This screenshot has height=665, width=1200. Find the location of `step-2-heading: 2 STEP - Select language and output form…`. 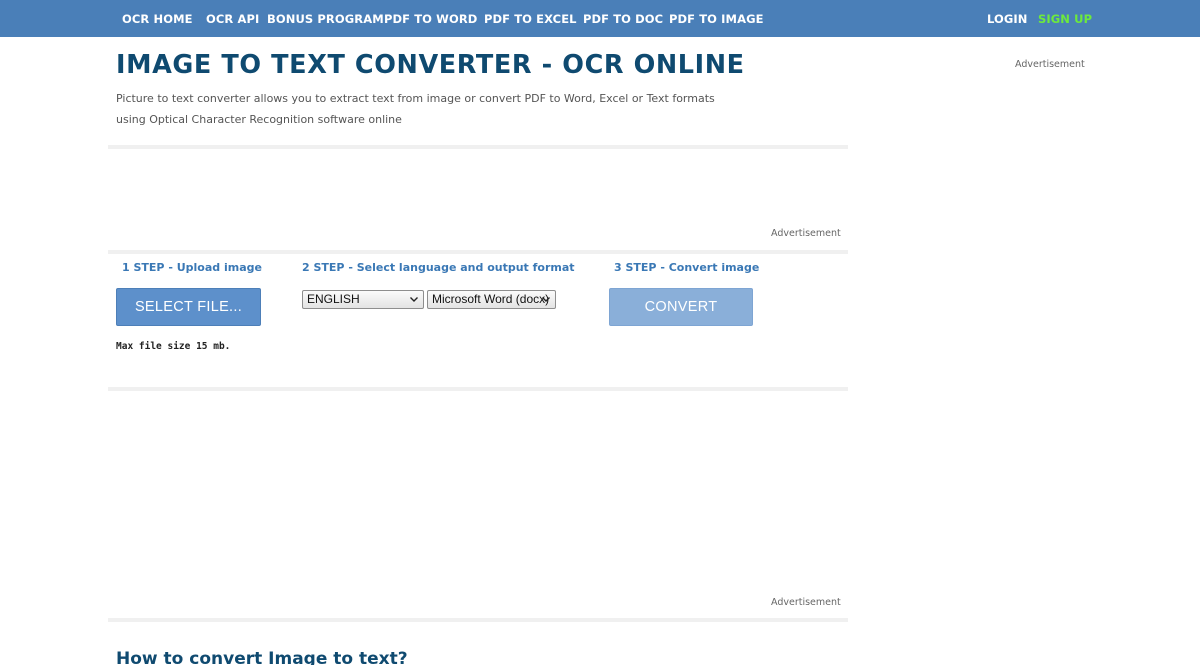

step-2-heading: 2 STEP - Select language and output form… is located at coordinates (438, 267).